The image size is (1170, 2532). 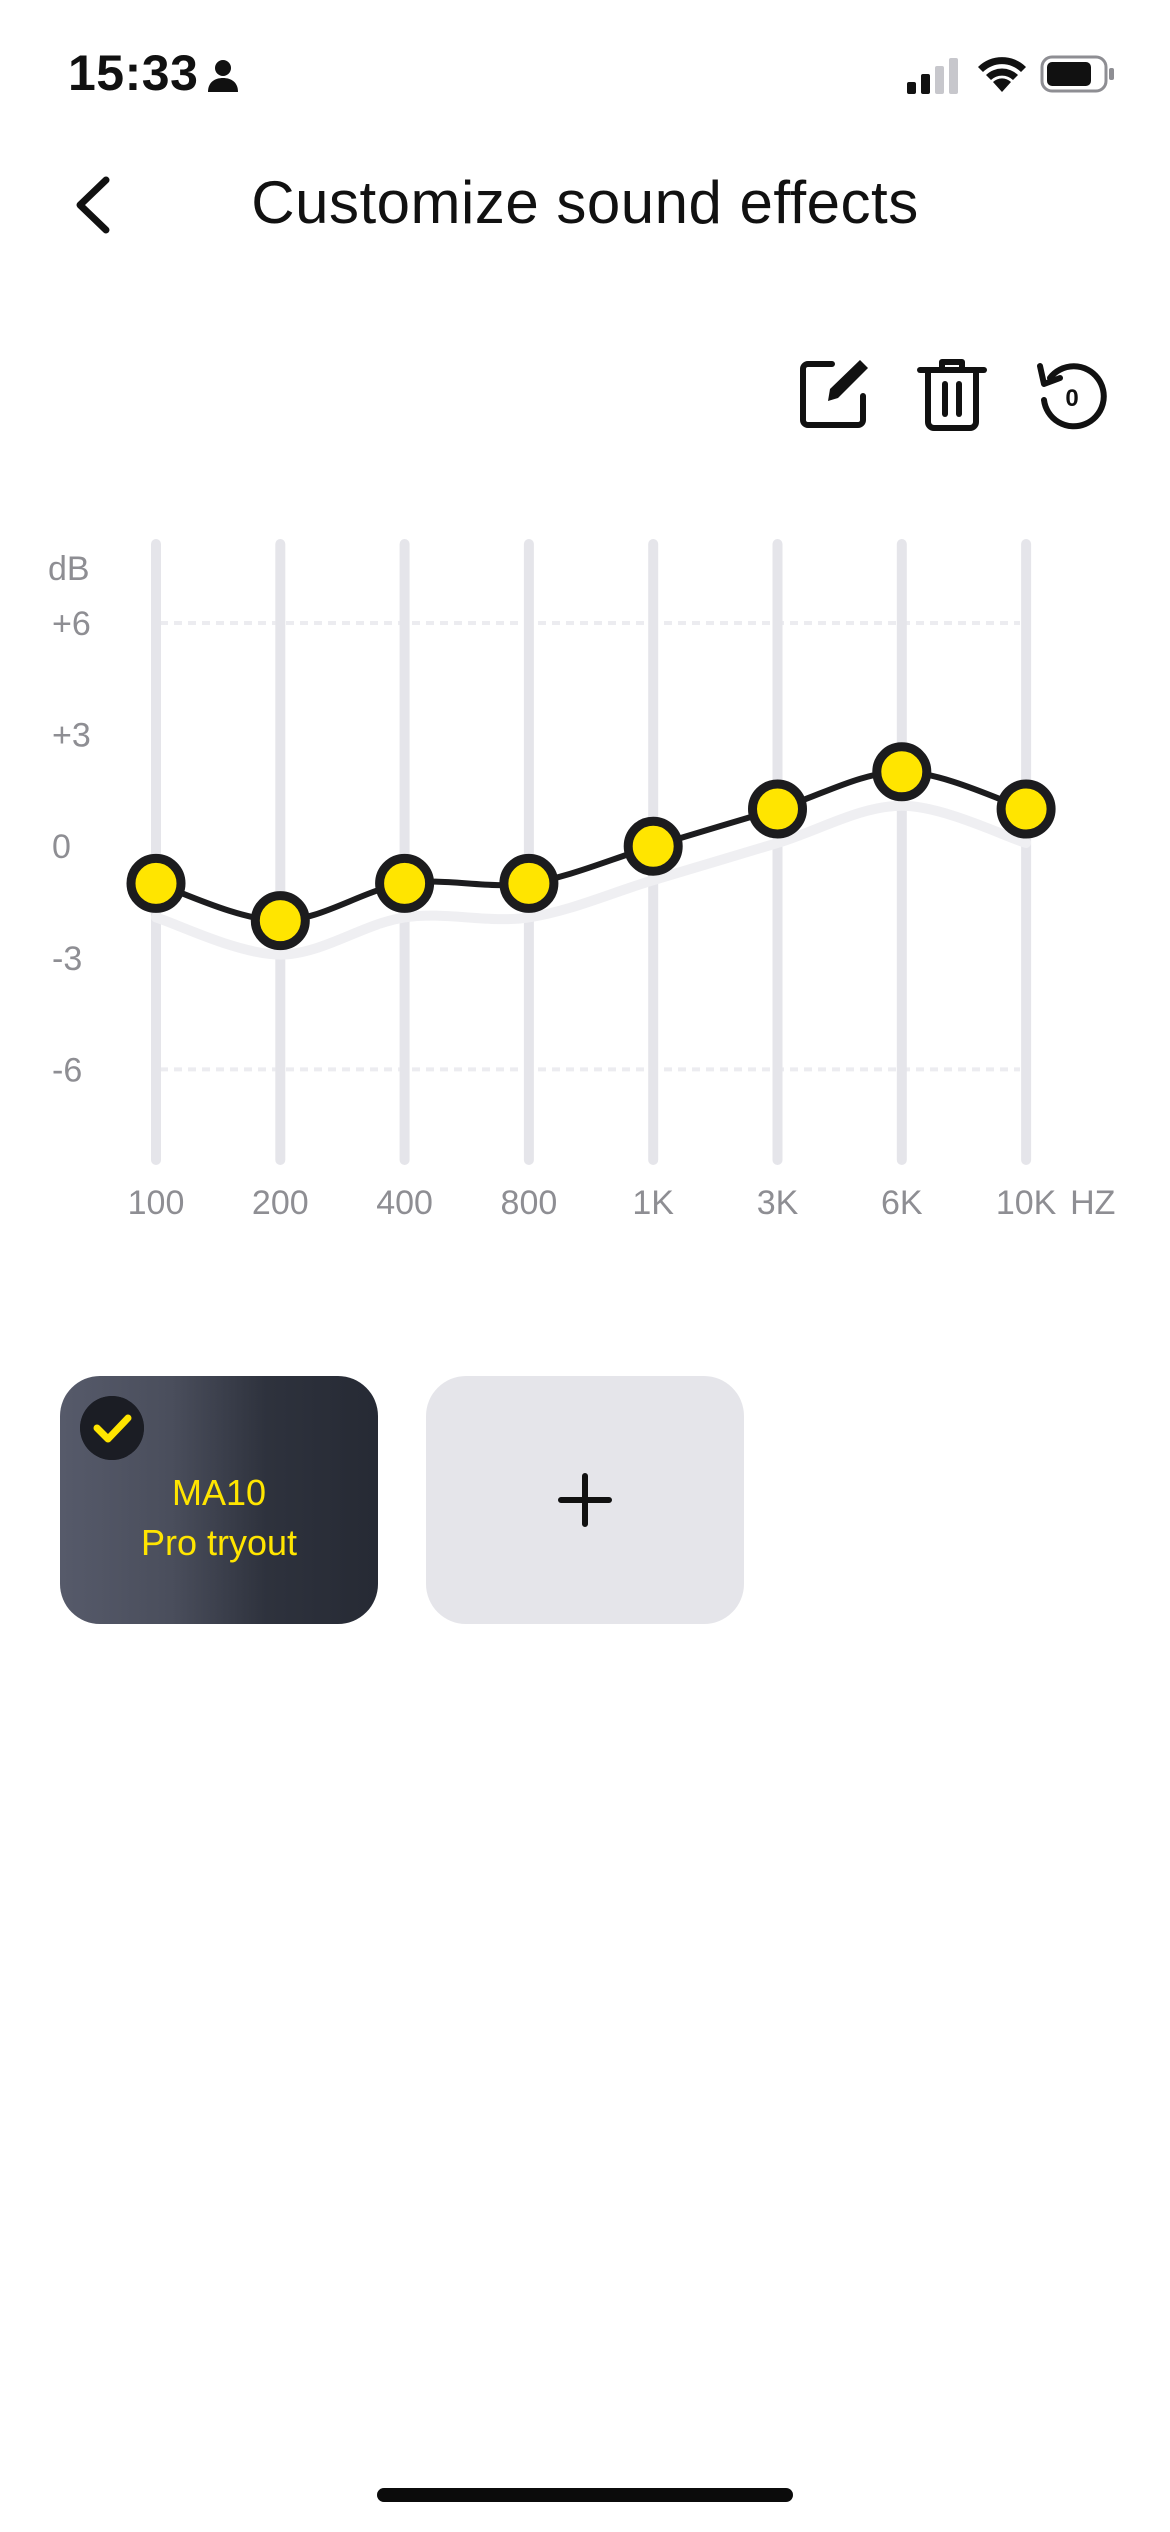 What do you see at coordinates (133, 73) in the screenshot?
I see `status-time: 15:33` at bounding box center [133, 73].